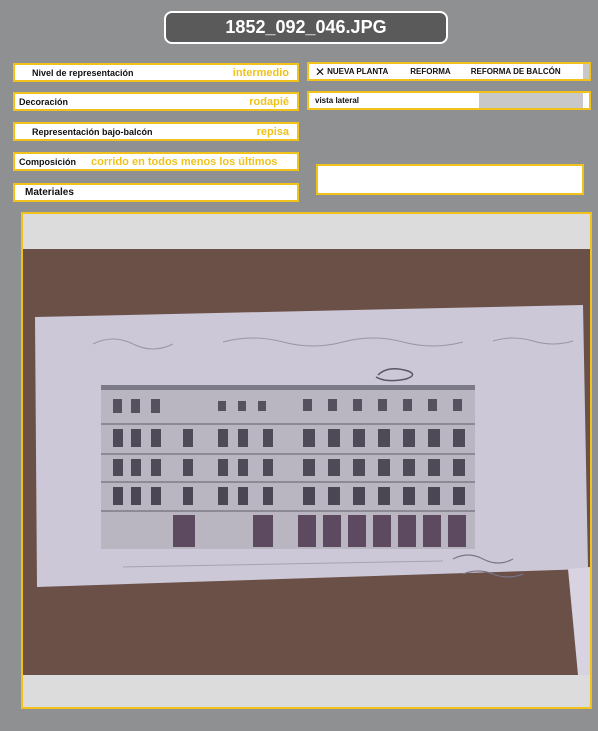  What do you see at coordinates (430, 71) in the screenshot?
I see `tag-reforma: REFORMA` at bounding box center [430, 71].